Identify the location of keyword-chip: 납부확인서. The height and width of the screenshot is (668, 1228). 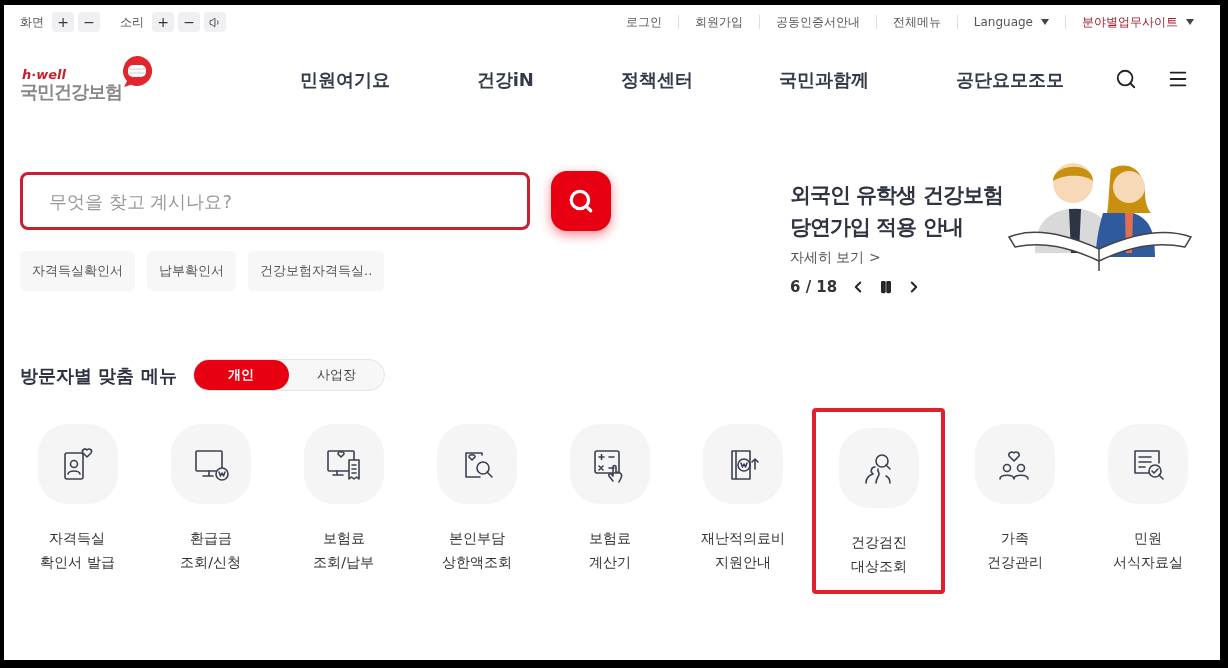
(191, 271).